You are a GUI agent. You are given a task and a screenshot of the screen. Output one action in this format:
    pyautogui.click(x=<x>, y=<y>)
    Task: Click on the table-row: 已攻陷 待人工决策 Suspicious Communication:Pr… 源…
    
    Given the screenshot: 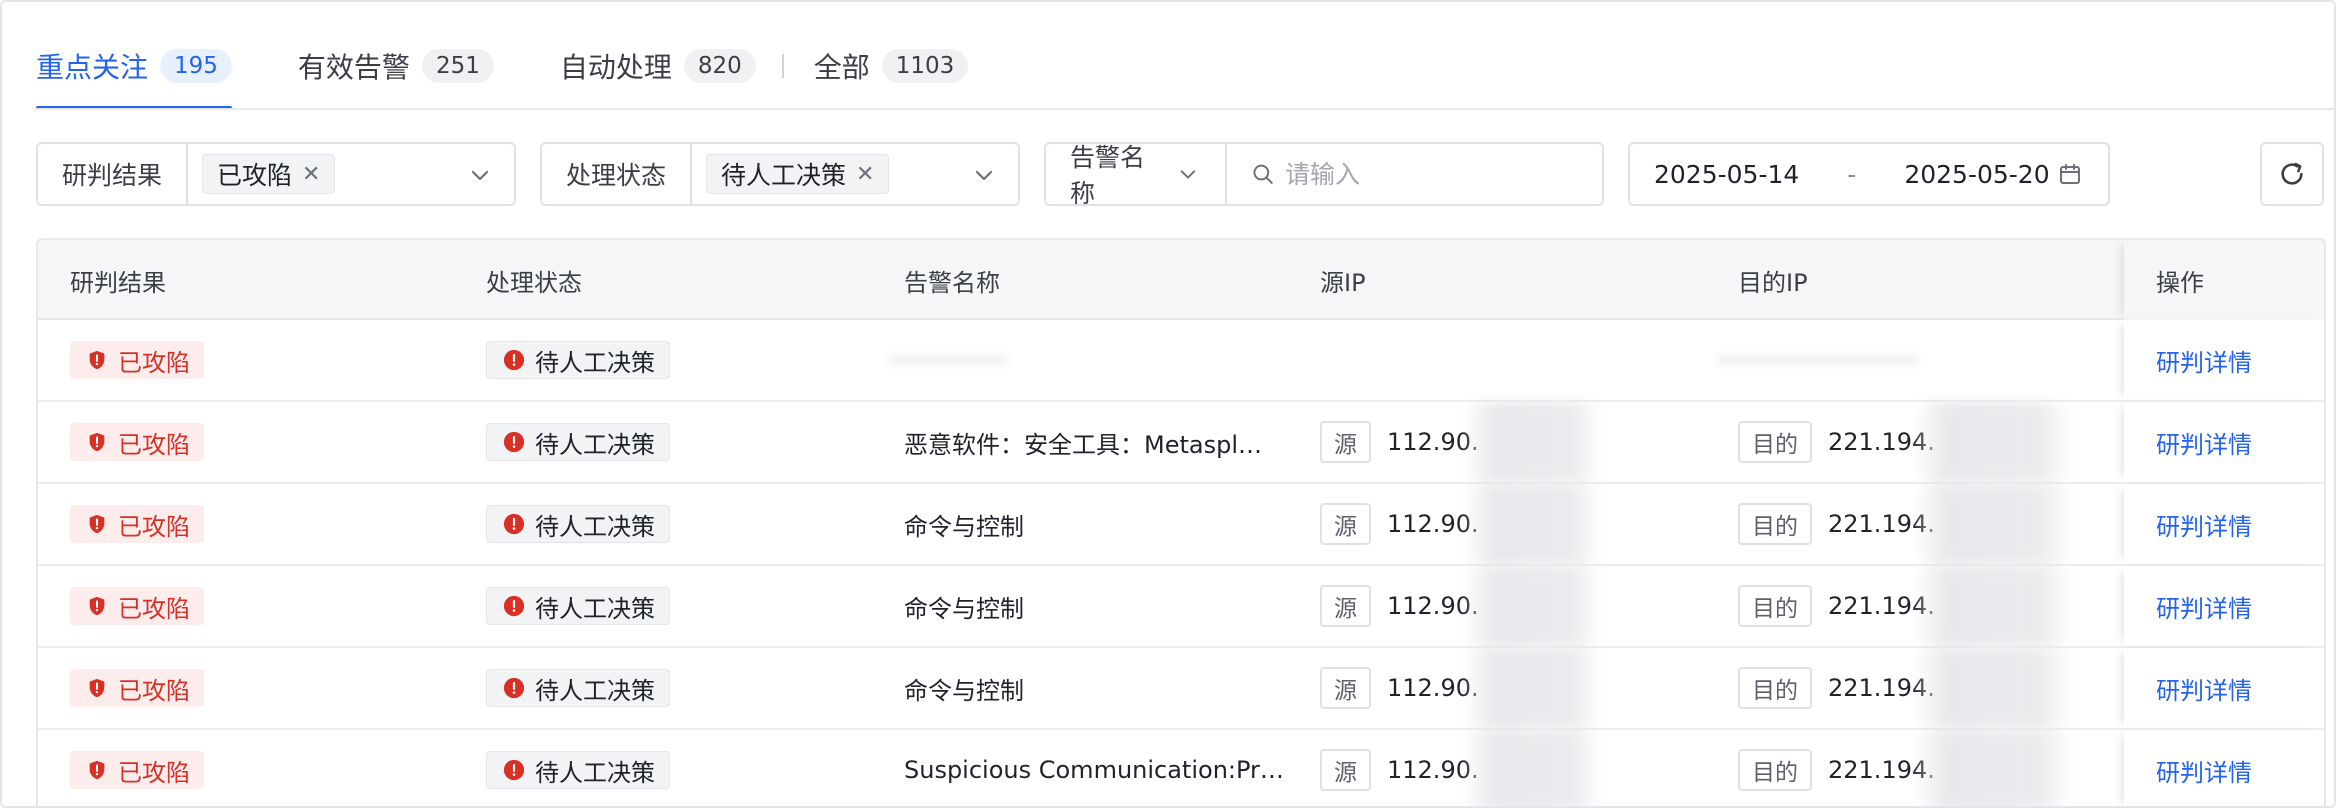 What is the action you would take?
    pyautogui.click(x=1181, y=768)
    